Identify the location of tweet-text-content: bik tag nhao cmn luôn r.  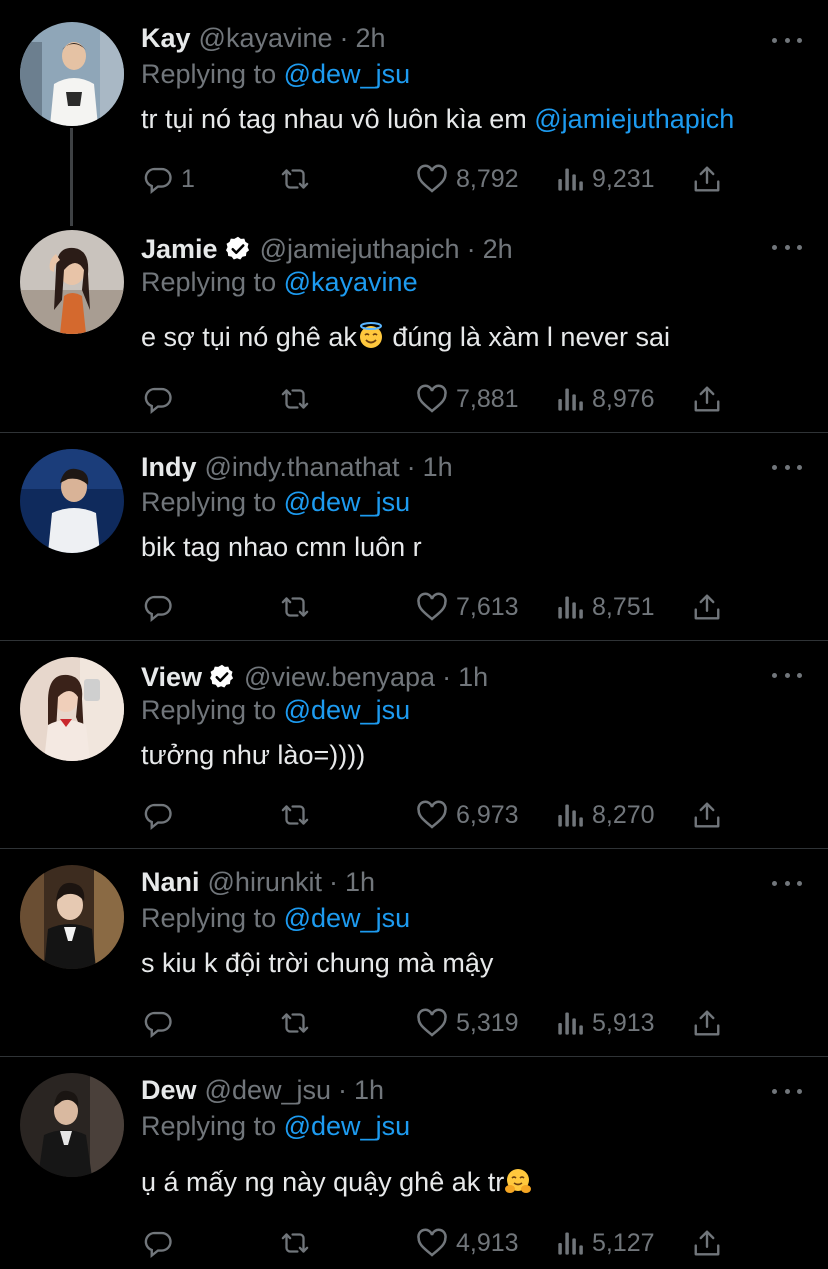
(281, 547).